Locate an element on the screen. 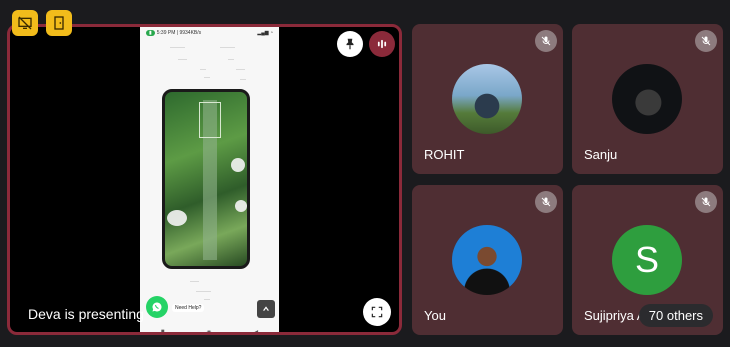 Image resolution: width=730 pixels, height=347 pixels. presenter-label: Deva is presenting is located at coordinates (86, 314).